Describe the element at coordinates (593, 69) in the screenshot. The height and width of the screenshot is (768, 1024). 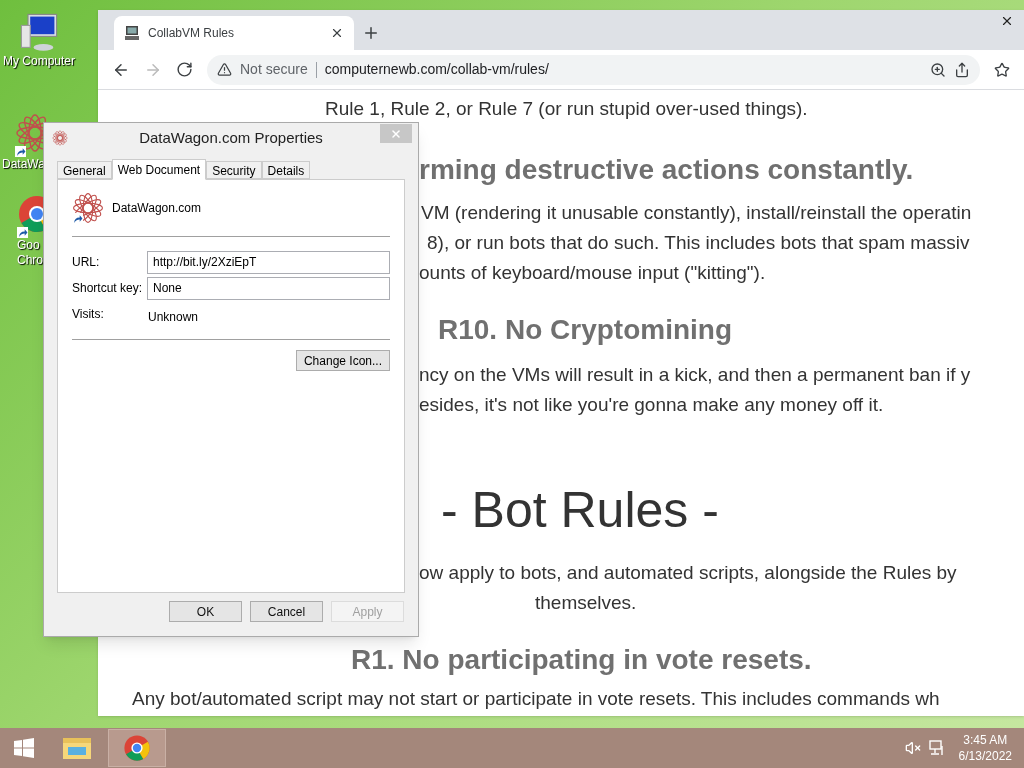
I see `address-bar: Not secure computernewb.com/collab-vm/rules/` at that location.